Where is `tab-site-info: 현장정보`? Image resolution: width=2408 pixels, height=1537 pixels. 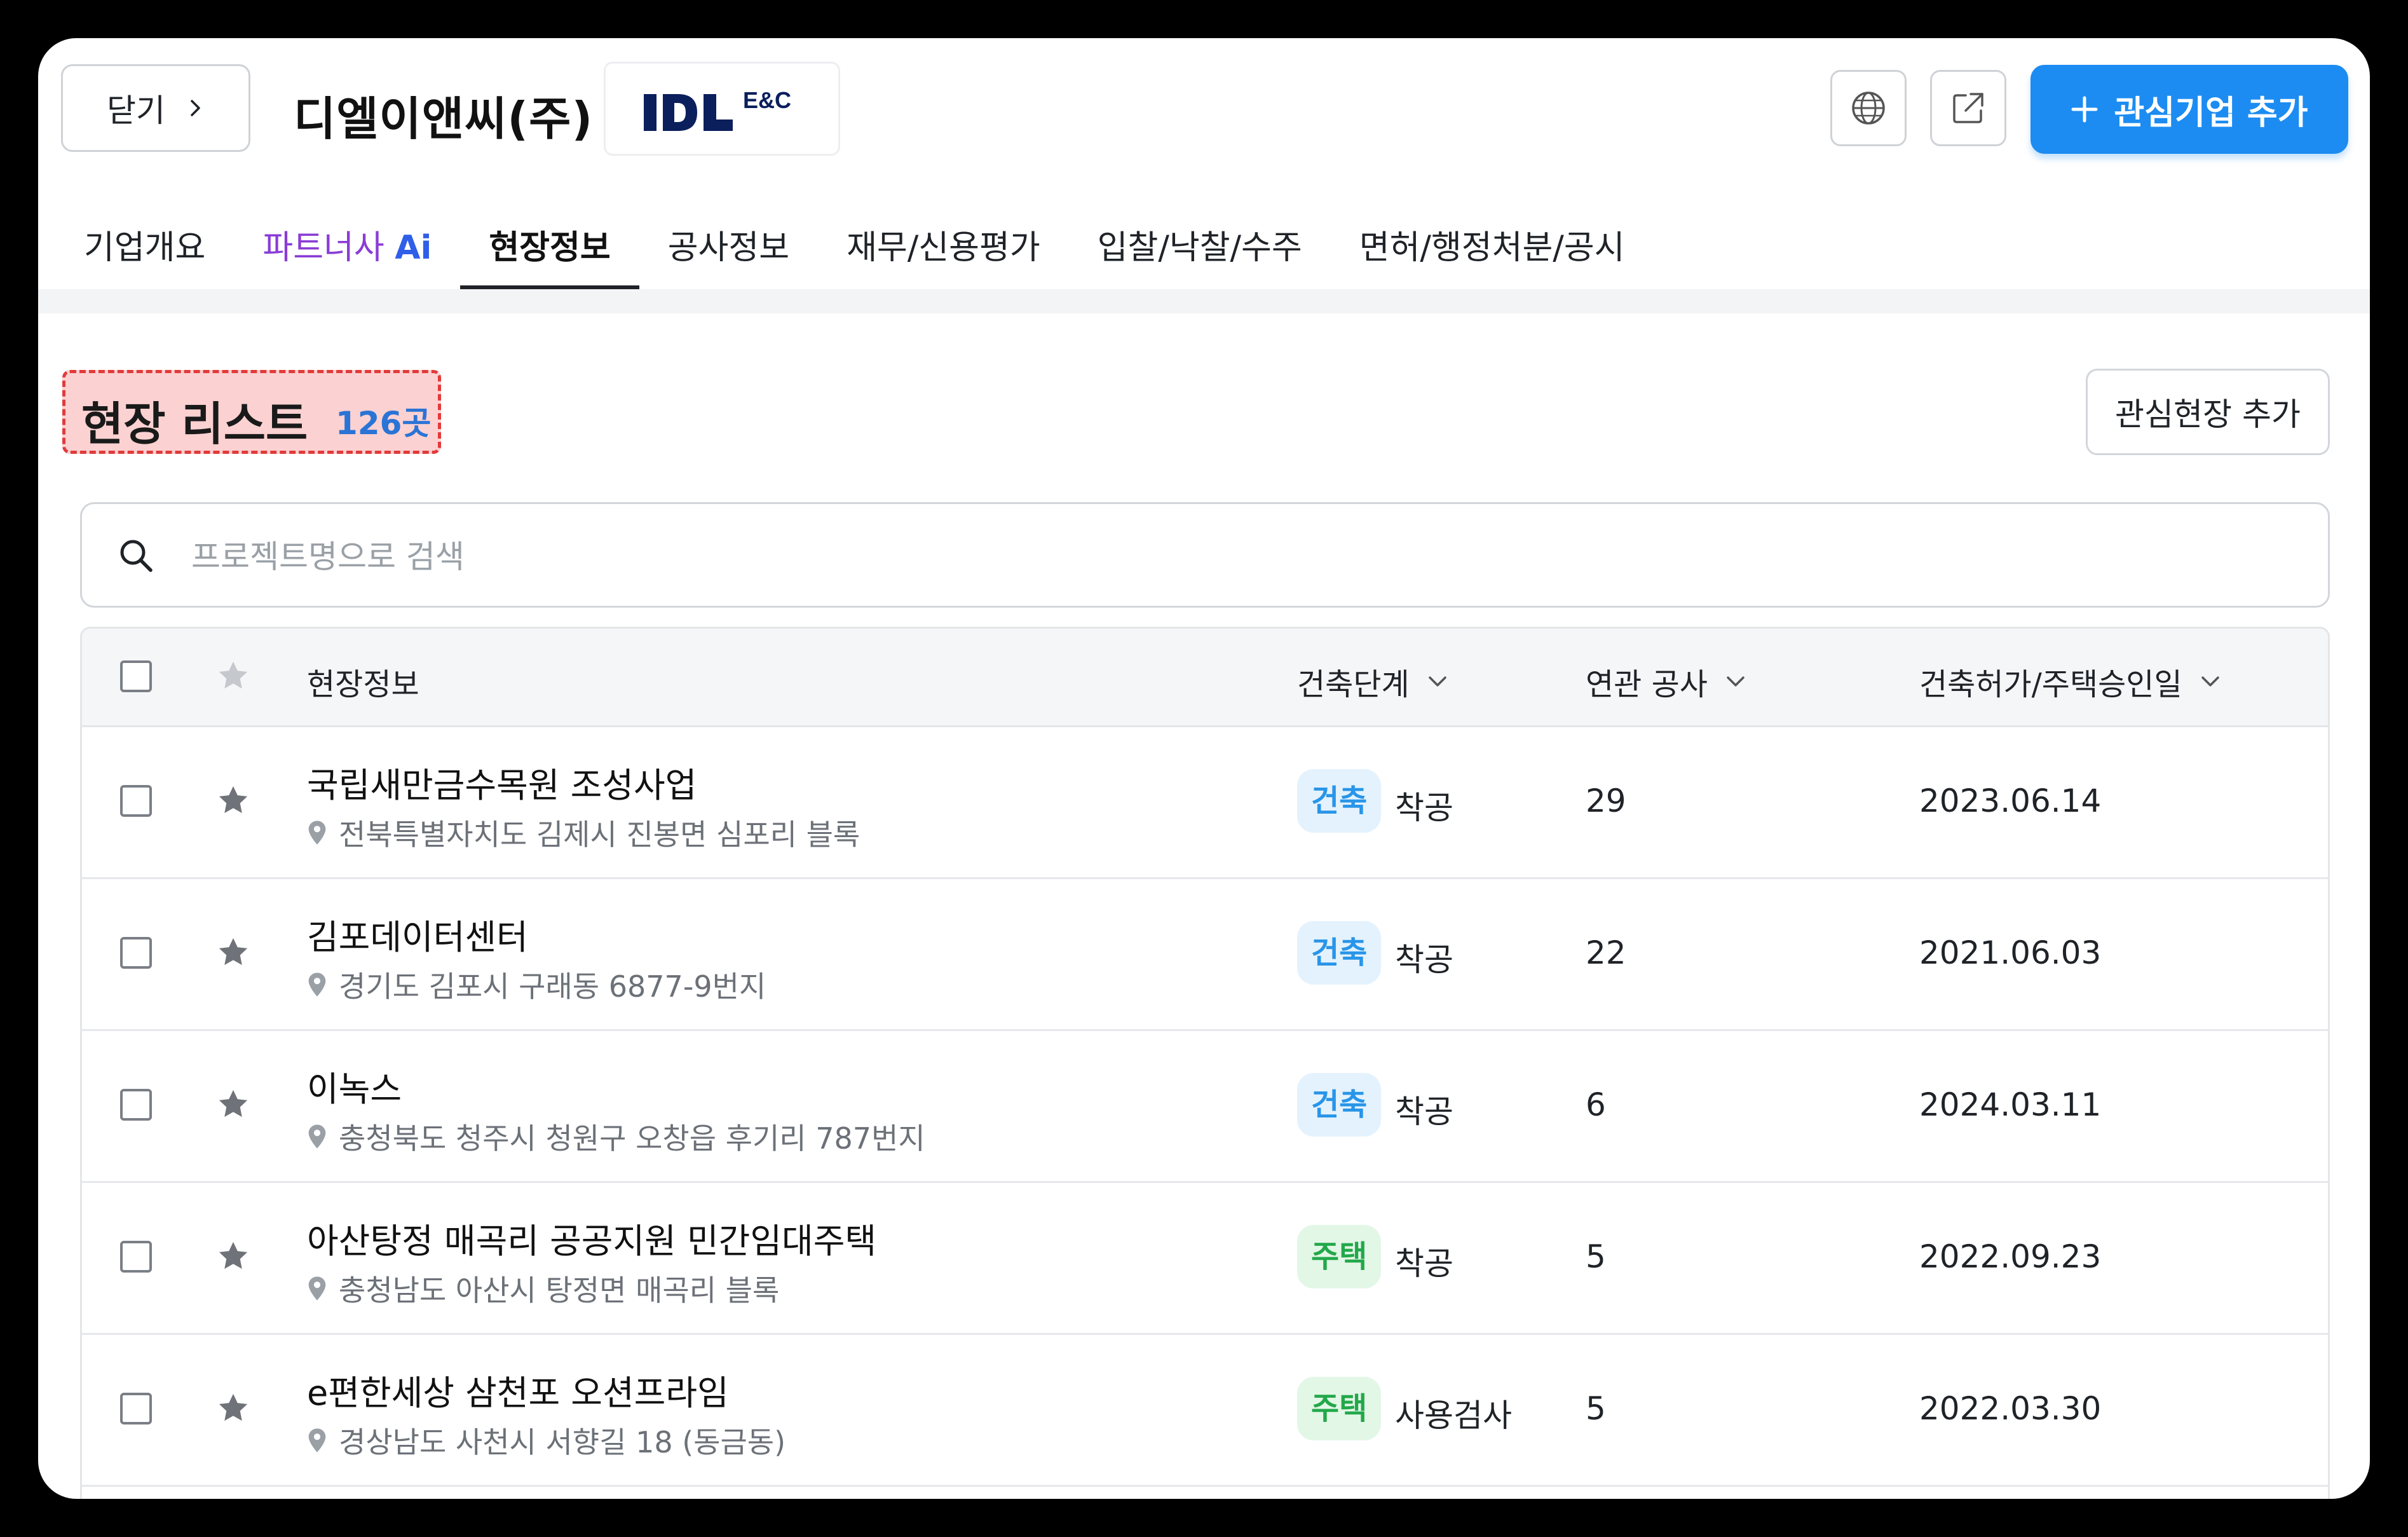
tab-site-info: 현장정보 is located at coordinates (550, 252).